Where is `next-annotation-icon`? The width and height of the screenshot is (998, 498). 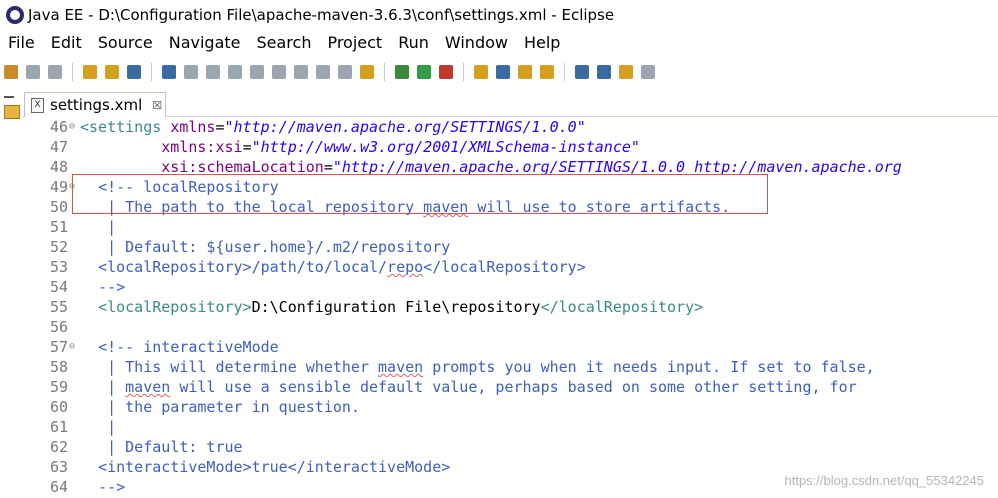 next-annotation-icon is located at coordinates (604, 72).